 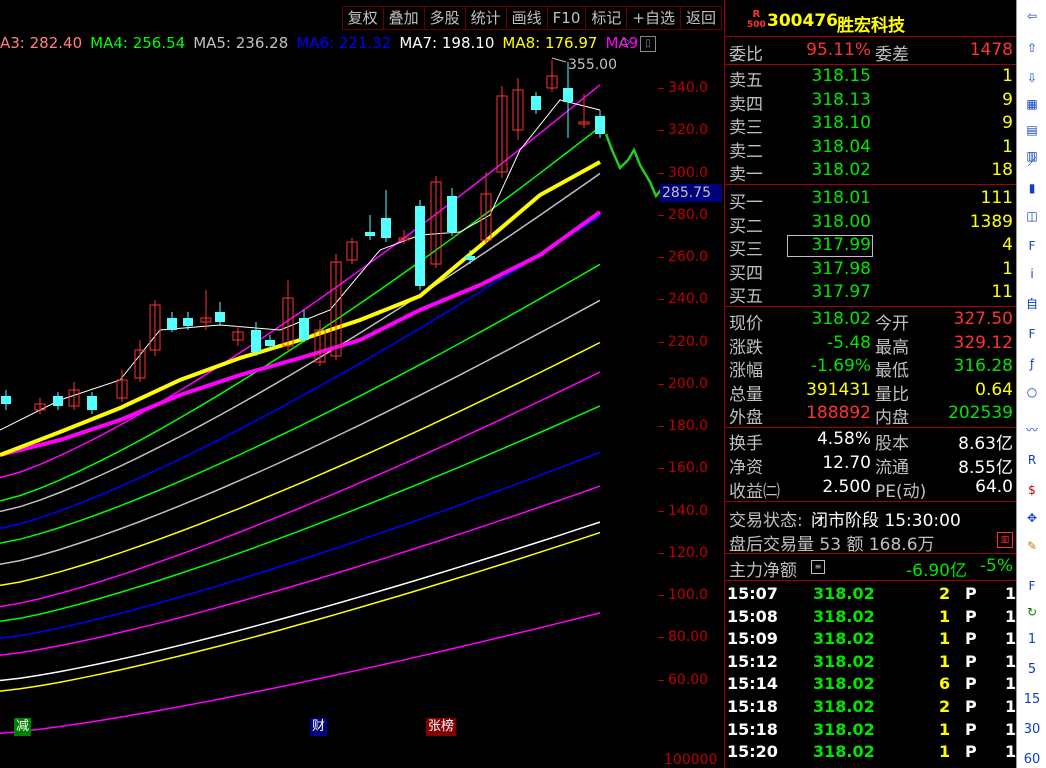 What do you see at coordinates (1032, 460) in the screenshot?
I see `rsi-icon: R` at bounding box center [1032, 460].